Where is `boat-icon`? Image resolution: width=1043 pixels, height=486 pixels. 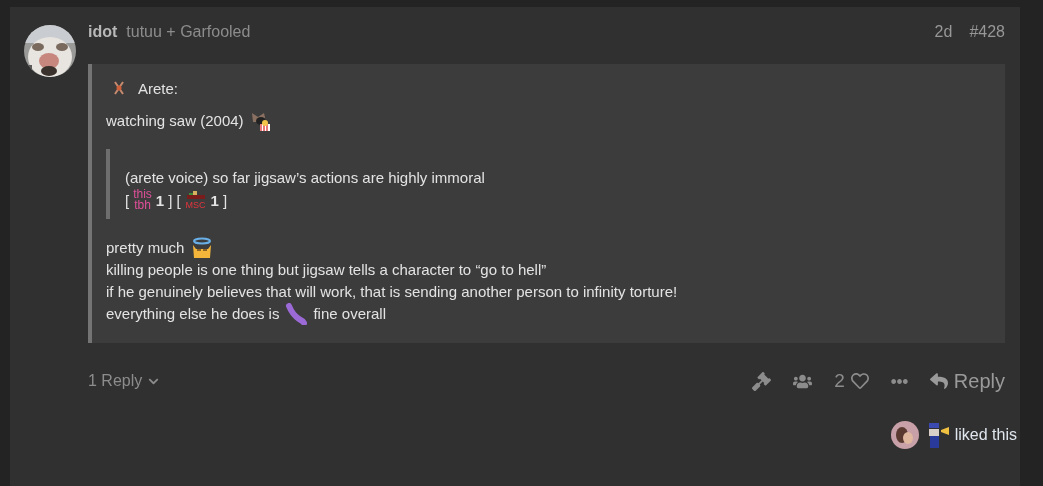 boat-icon is located at coordinates (195, 195).